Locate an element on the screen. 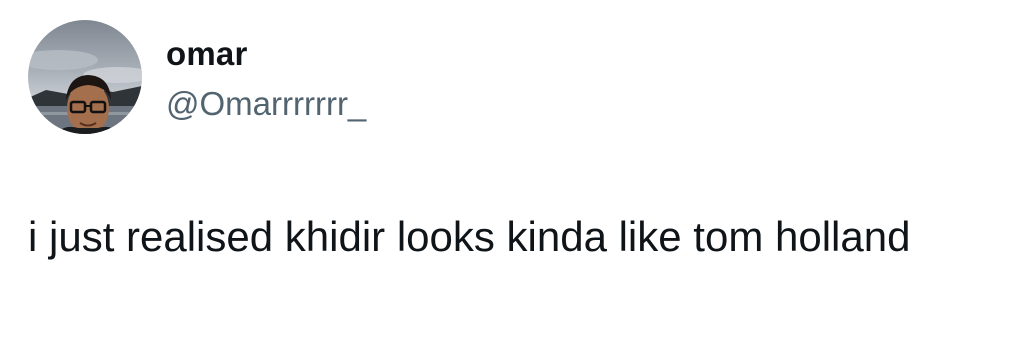  user-handle: @Omarrrrrrr_ is located at coordinates (266, 104).